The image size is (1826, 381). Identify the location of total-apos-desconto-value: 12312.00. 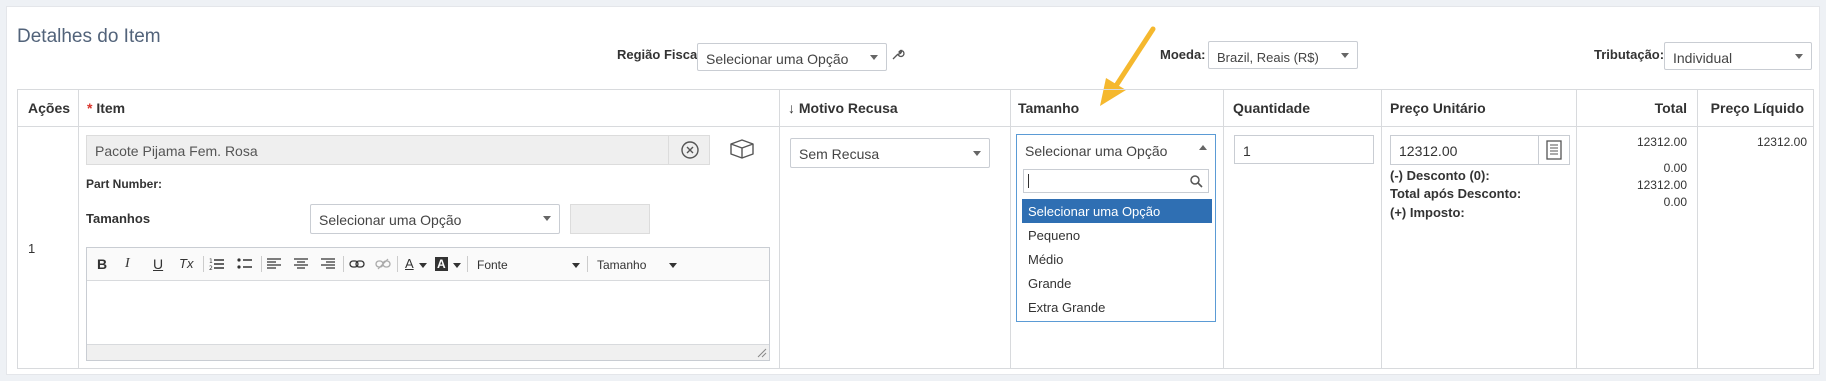
(1661, 185).